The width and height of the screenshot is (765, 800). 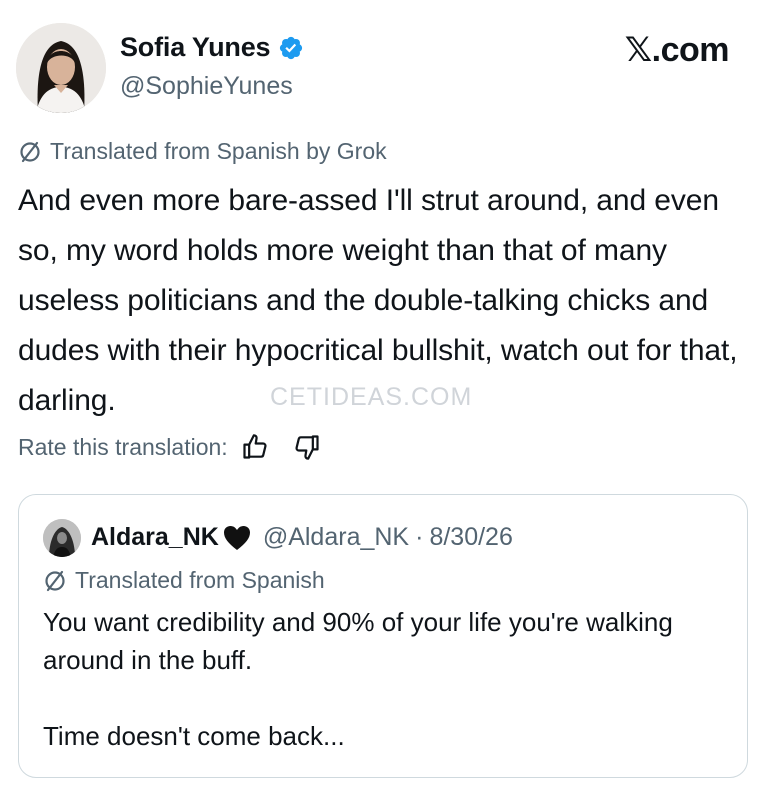 I want to click on thumbs-down-icon, so click(x=307, y=447).